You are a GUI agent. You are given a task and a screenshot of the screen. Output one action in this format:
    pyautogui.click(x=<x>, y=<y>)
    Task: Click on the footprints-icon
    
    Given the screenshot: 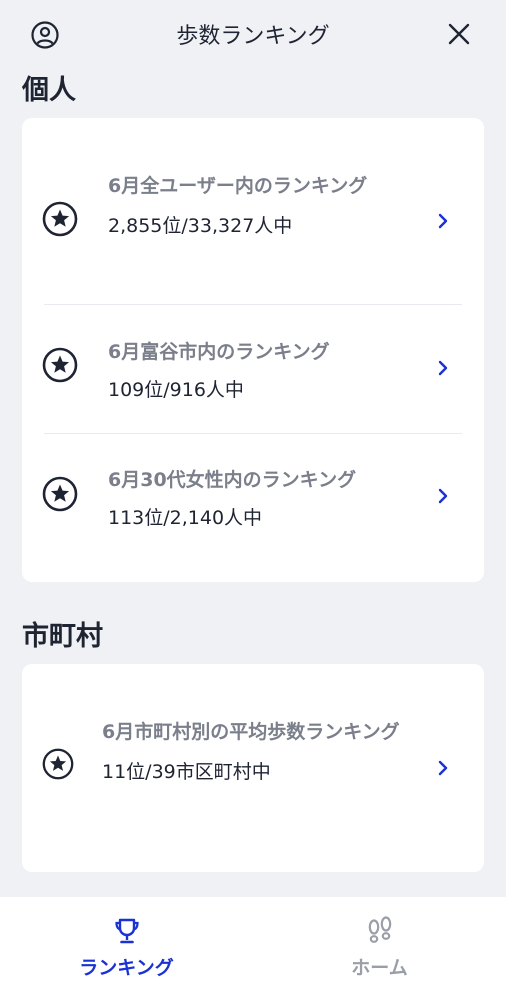 What is the action you would take?
    pyautogui.click(x=379, y=929)
    